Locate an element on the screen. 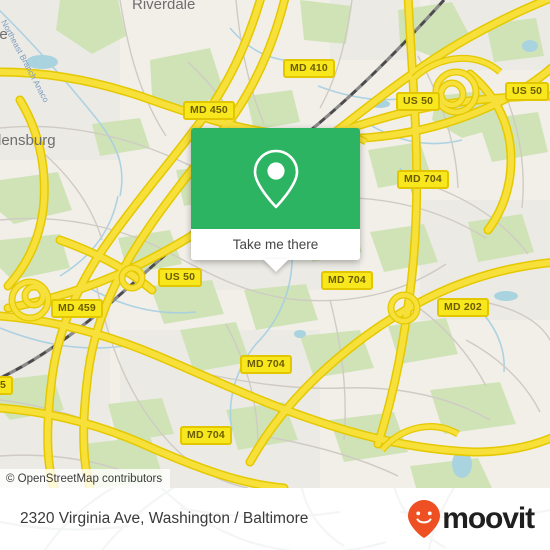 The height and width of the screenshot is (550, 550). route-shield-us-50-b: US 50 is located at coordinates (527, 91).